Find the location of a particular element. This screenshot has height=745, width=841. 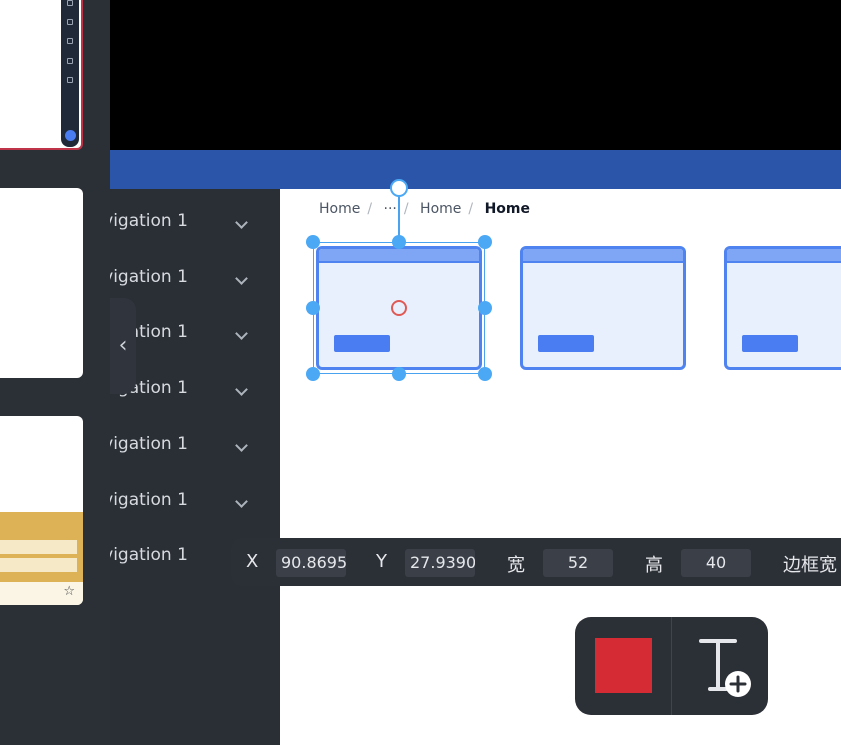

canvas-header-bar is located at coordinates (475, 169).